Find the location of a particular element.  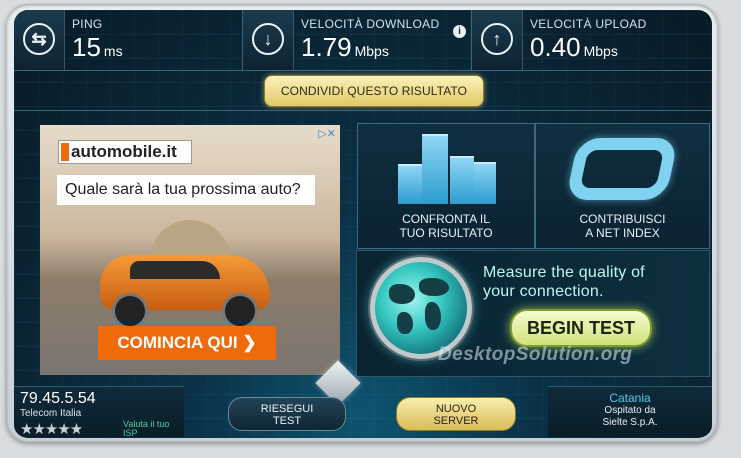

swap-arrows-icon: ⇆ is located at coordinates (39, 39).